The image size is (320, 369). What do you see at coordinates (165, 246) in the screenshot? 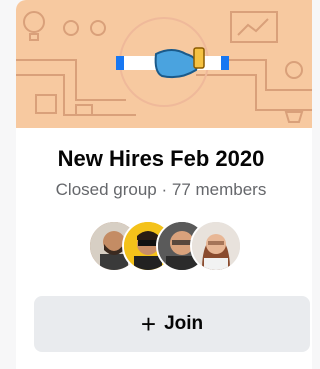
I see `member-avatars` at bounding box center [165, 246].